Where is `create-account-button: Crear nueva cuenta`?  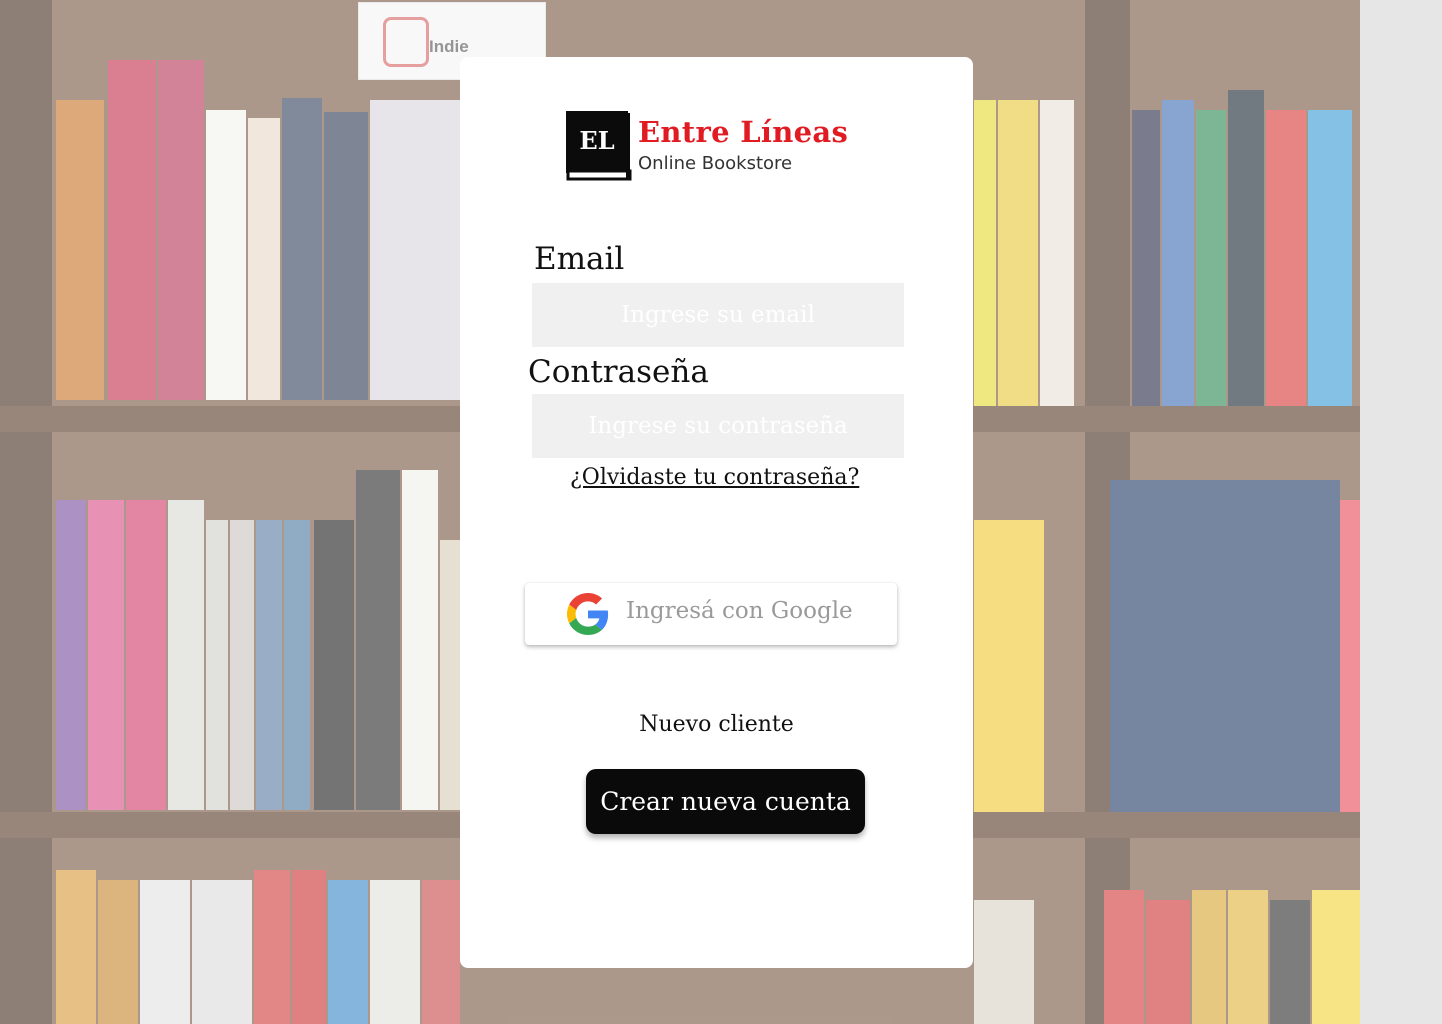
create-account-button: Crear nueva cuenta is located at coordinates (725, 801).